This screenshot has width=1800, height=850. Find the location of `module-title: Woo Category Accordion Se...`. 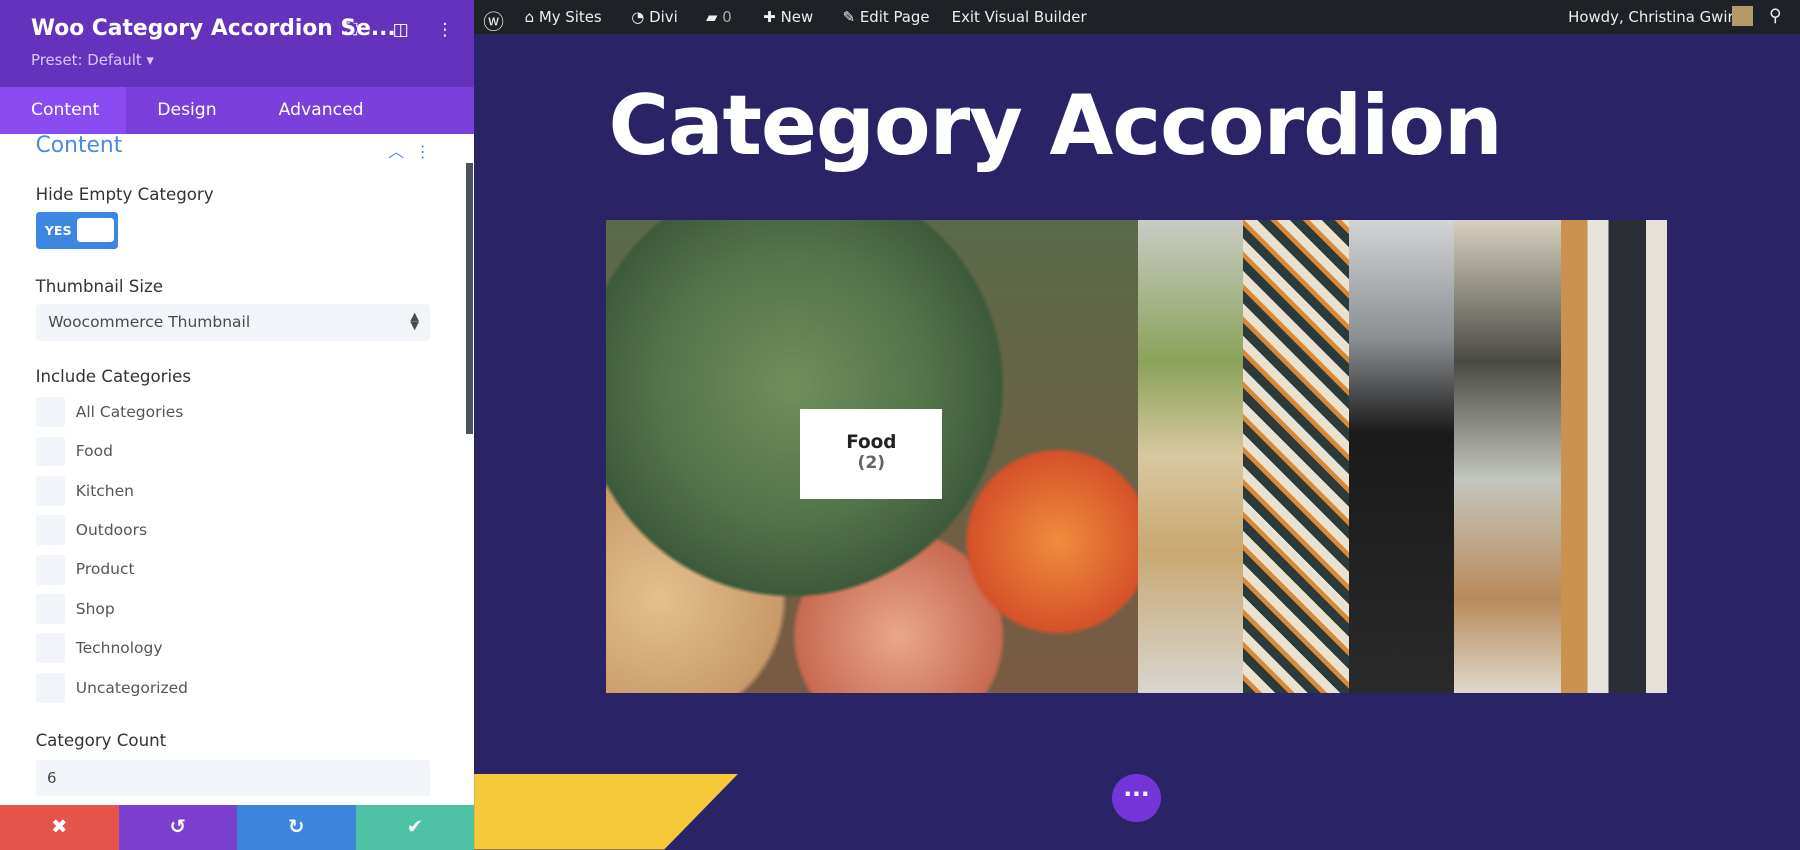

module-title: Woo Category Accordion Se... is located at coordinates (213, 29).